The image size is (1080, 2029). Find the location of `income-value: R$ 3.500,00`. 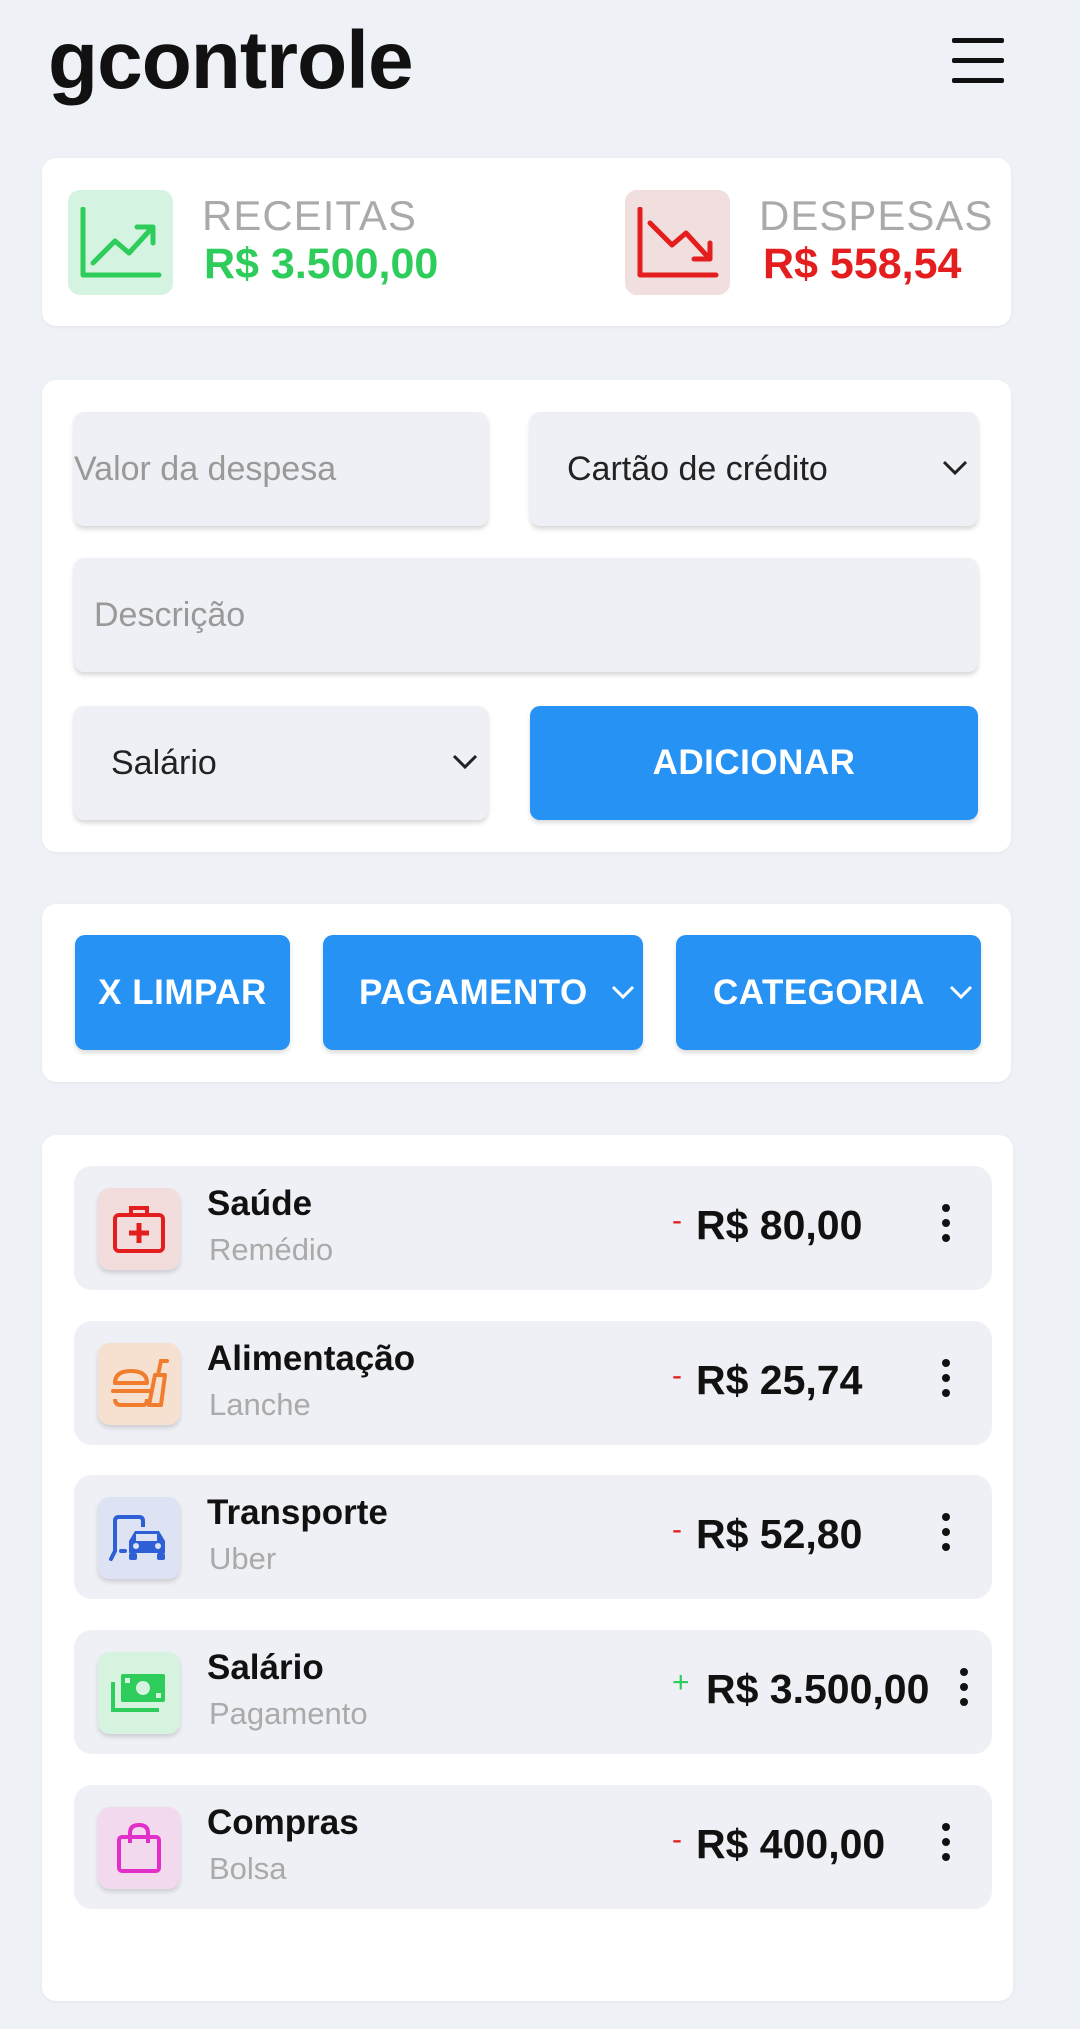

income-value: R$ 3.500,00 is located at coordinates (321, 264).